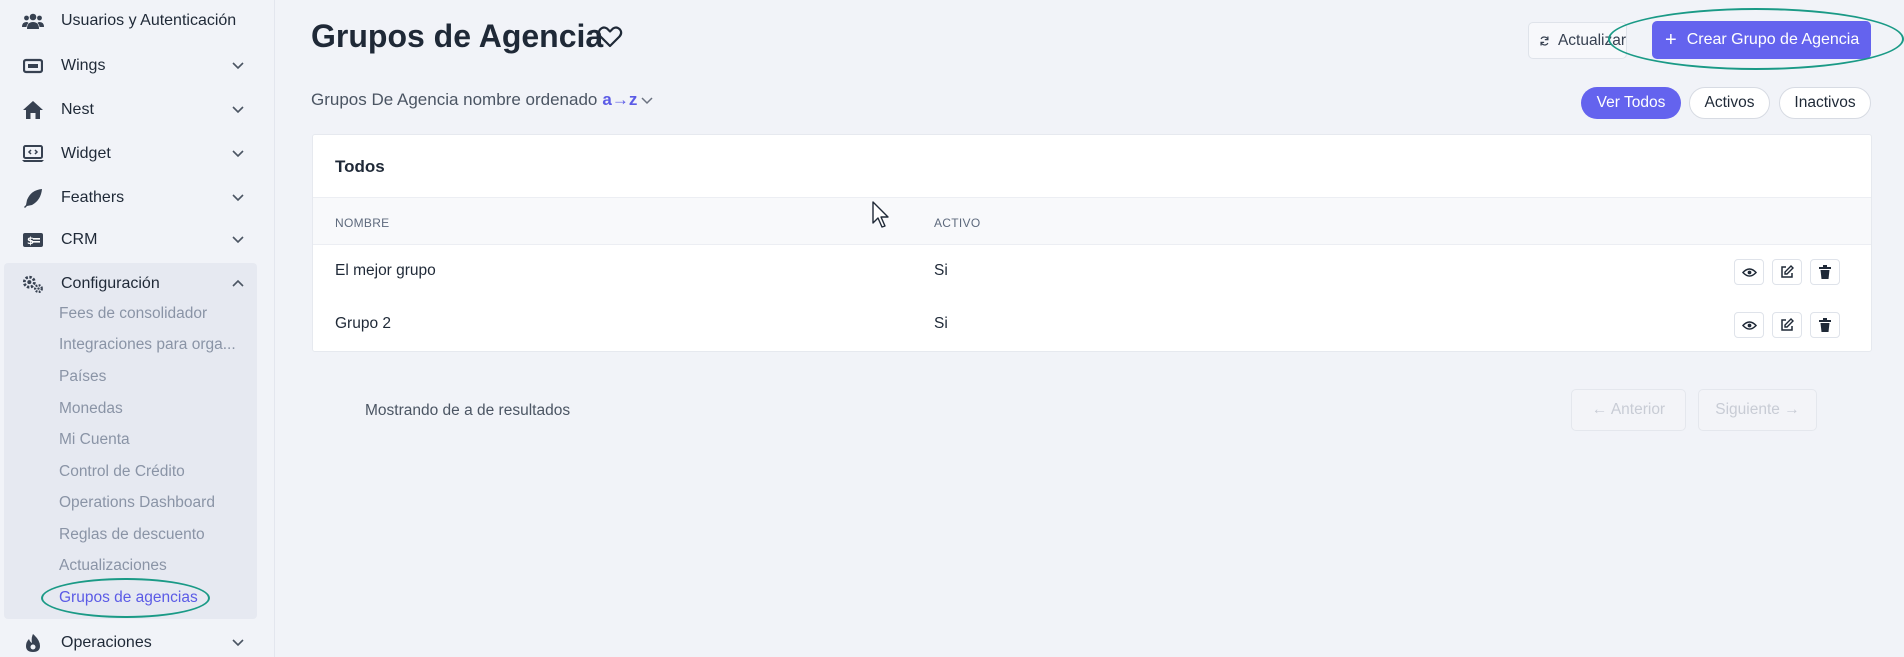  What do you see at coordinates (130, 66) in the screenshot?
I see `sidebar-item-wings: Wings` at bounding box center [130, 66].